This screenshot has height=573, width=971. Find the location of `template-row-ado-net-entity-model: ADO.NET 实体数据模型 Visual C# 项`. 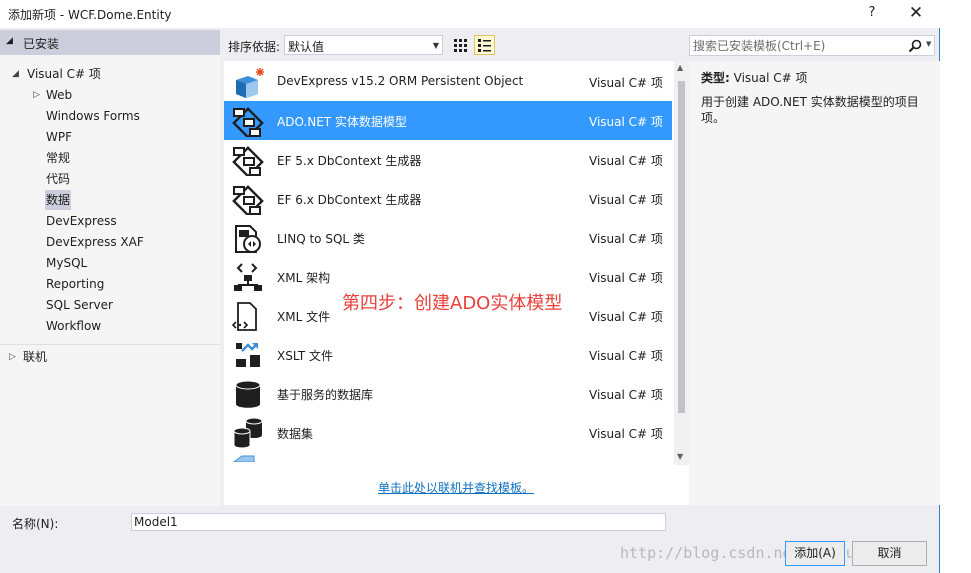

template-row-ado-net-entity-model: ADO.NET 实体数据模型 Visual C# 项 is located at coordinates (448, 120).